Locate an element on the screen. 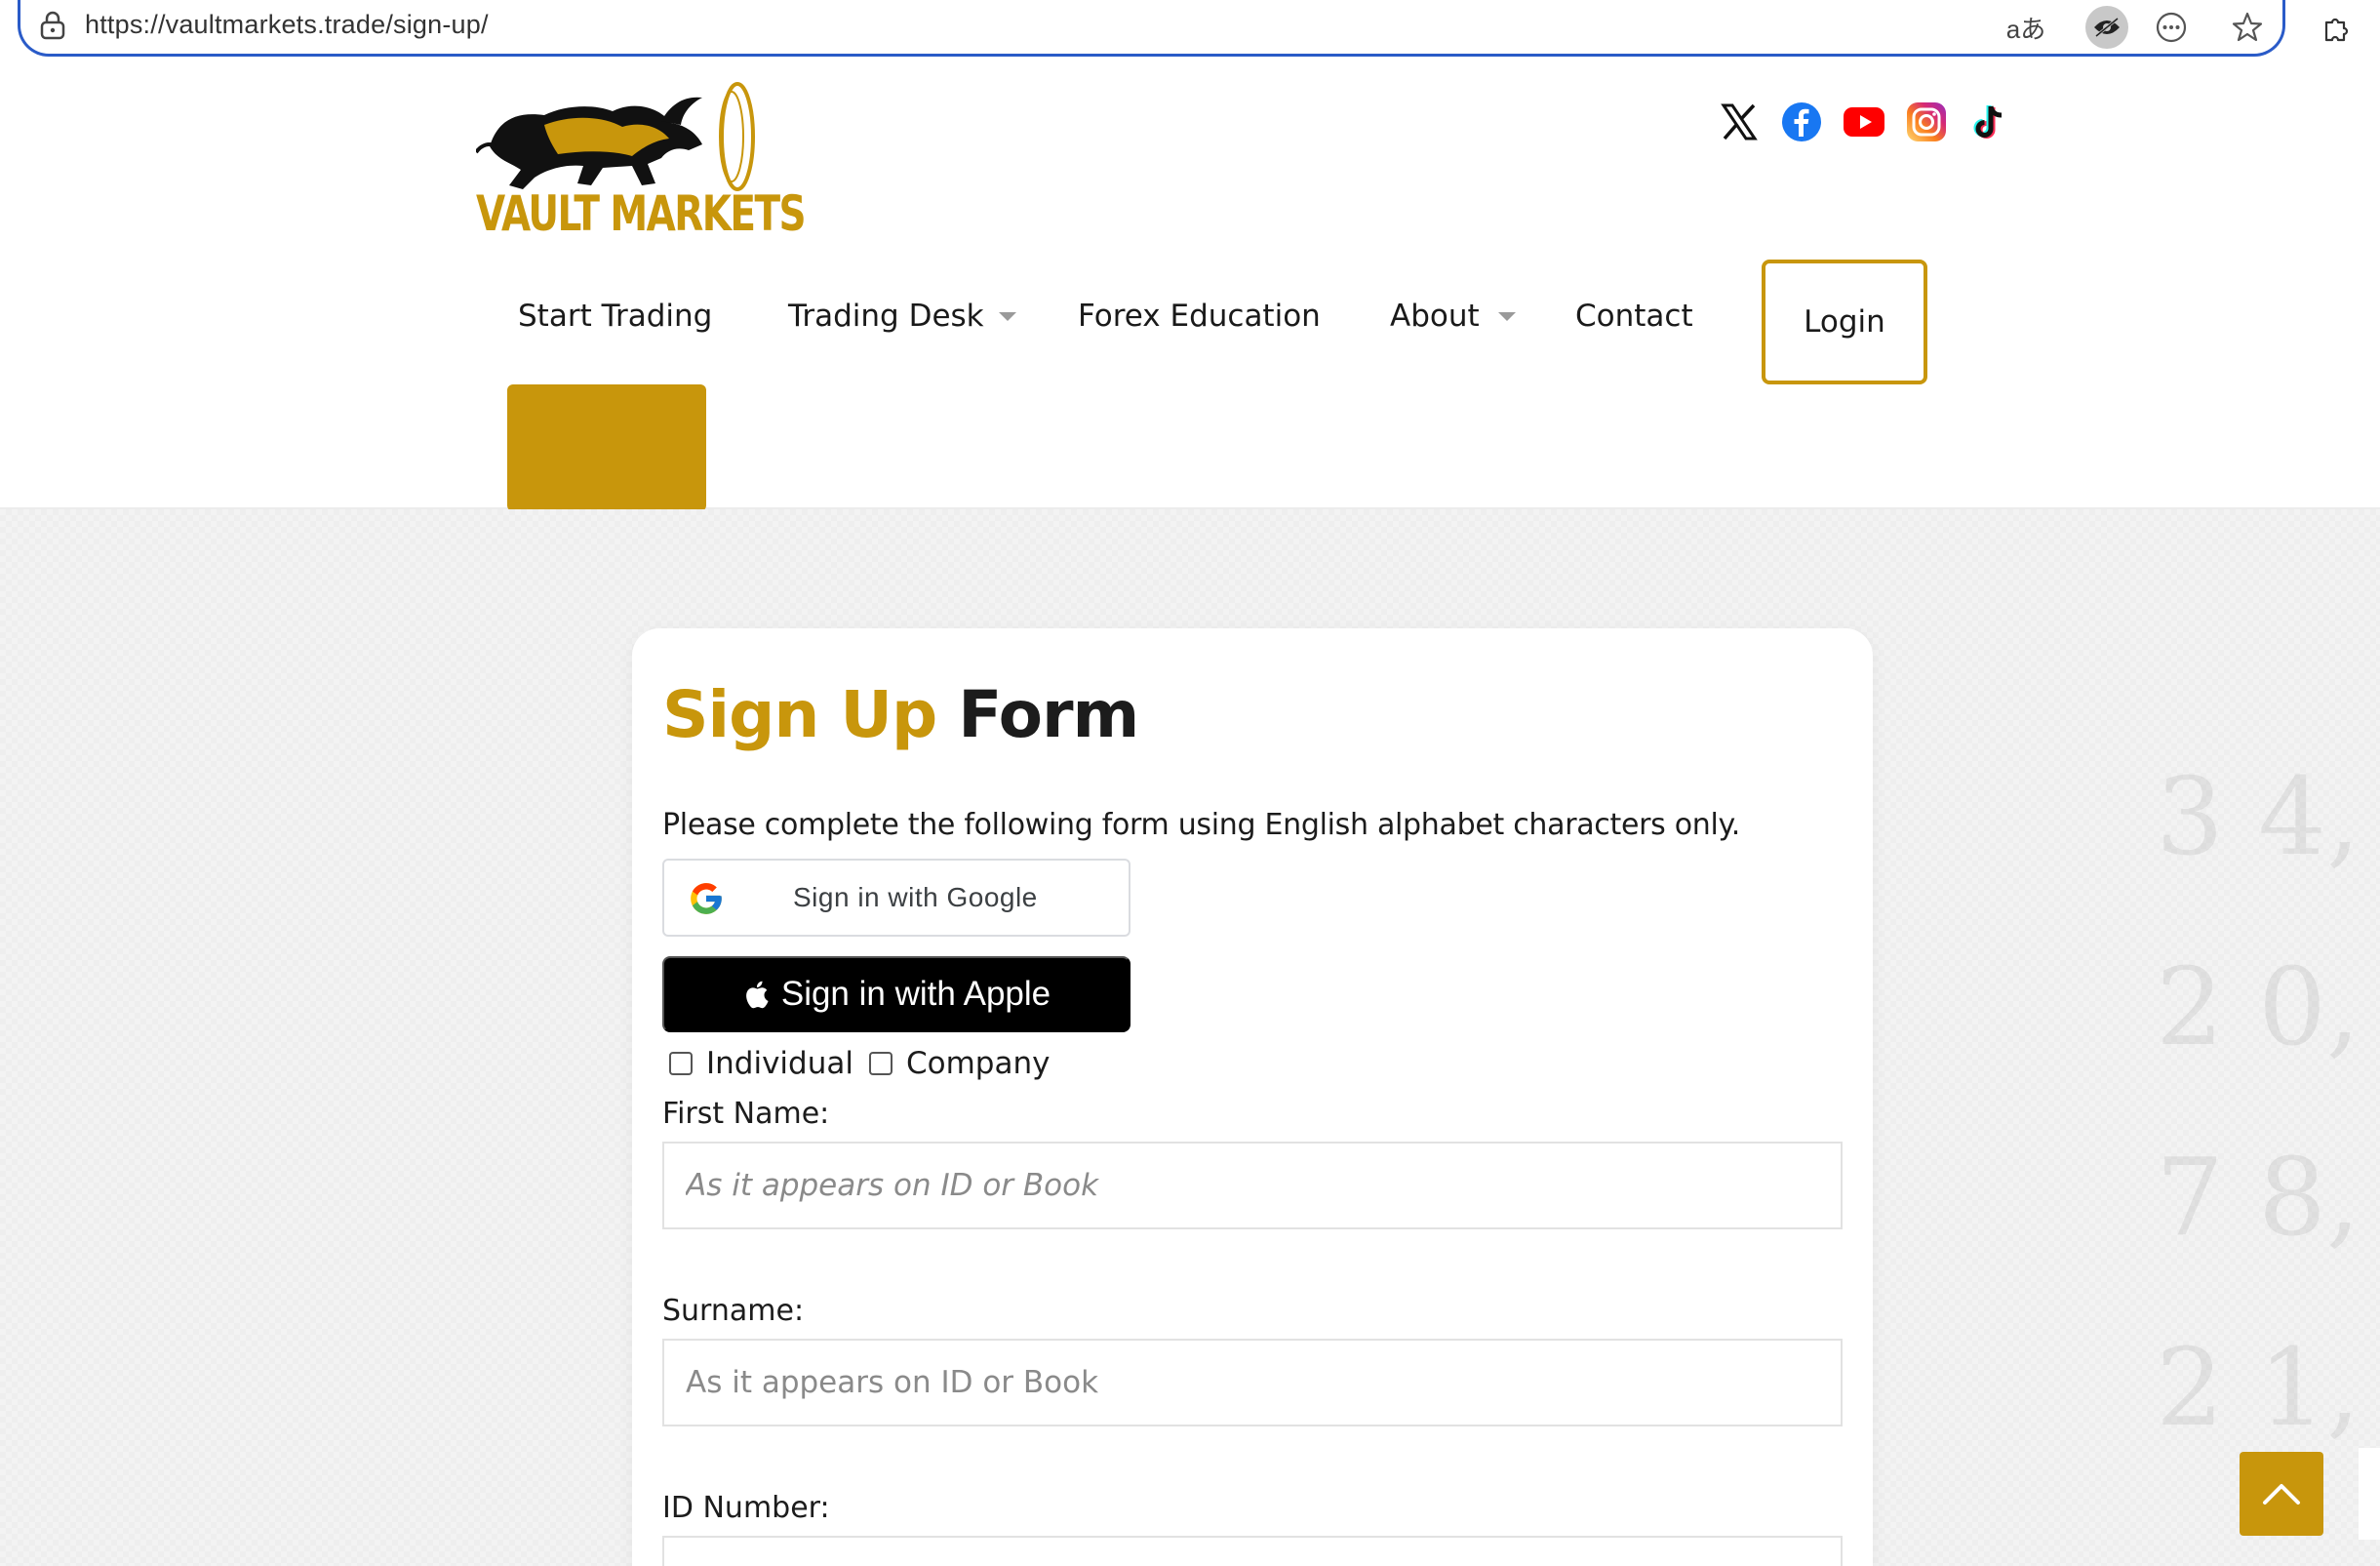  scroll-to-top-button is located at coordinates (2281, 1494).